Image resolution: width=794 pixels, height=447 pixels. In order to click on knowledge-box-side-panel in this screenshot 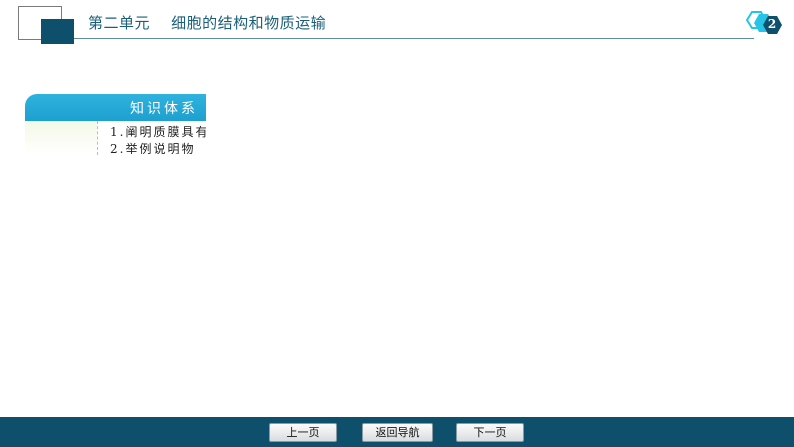, I will do `click(61, 138)`.